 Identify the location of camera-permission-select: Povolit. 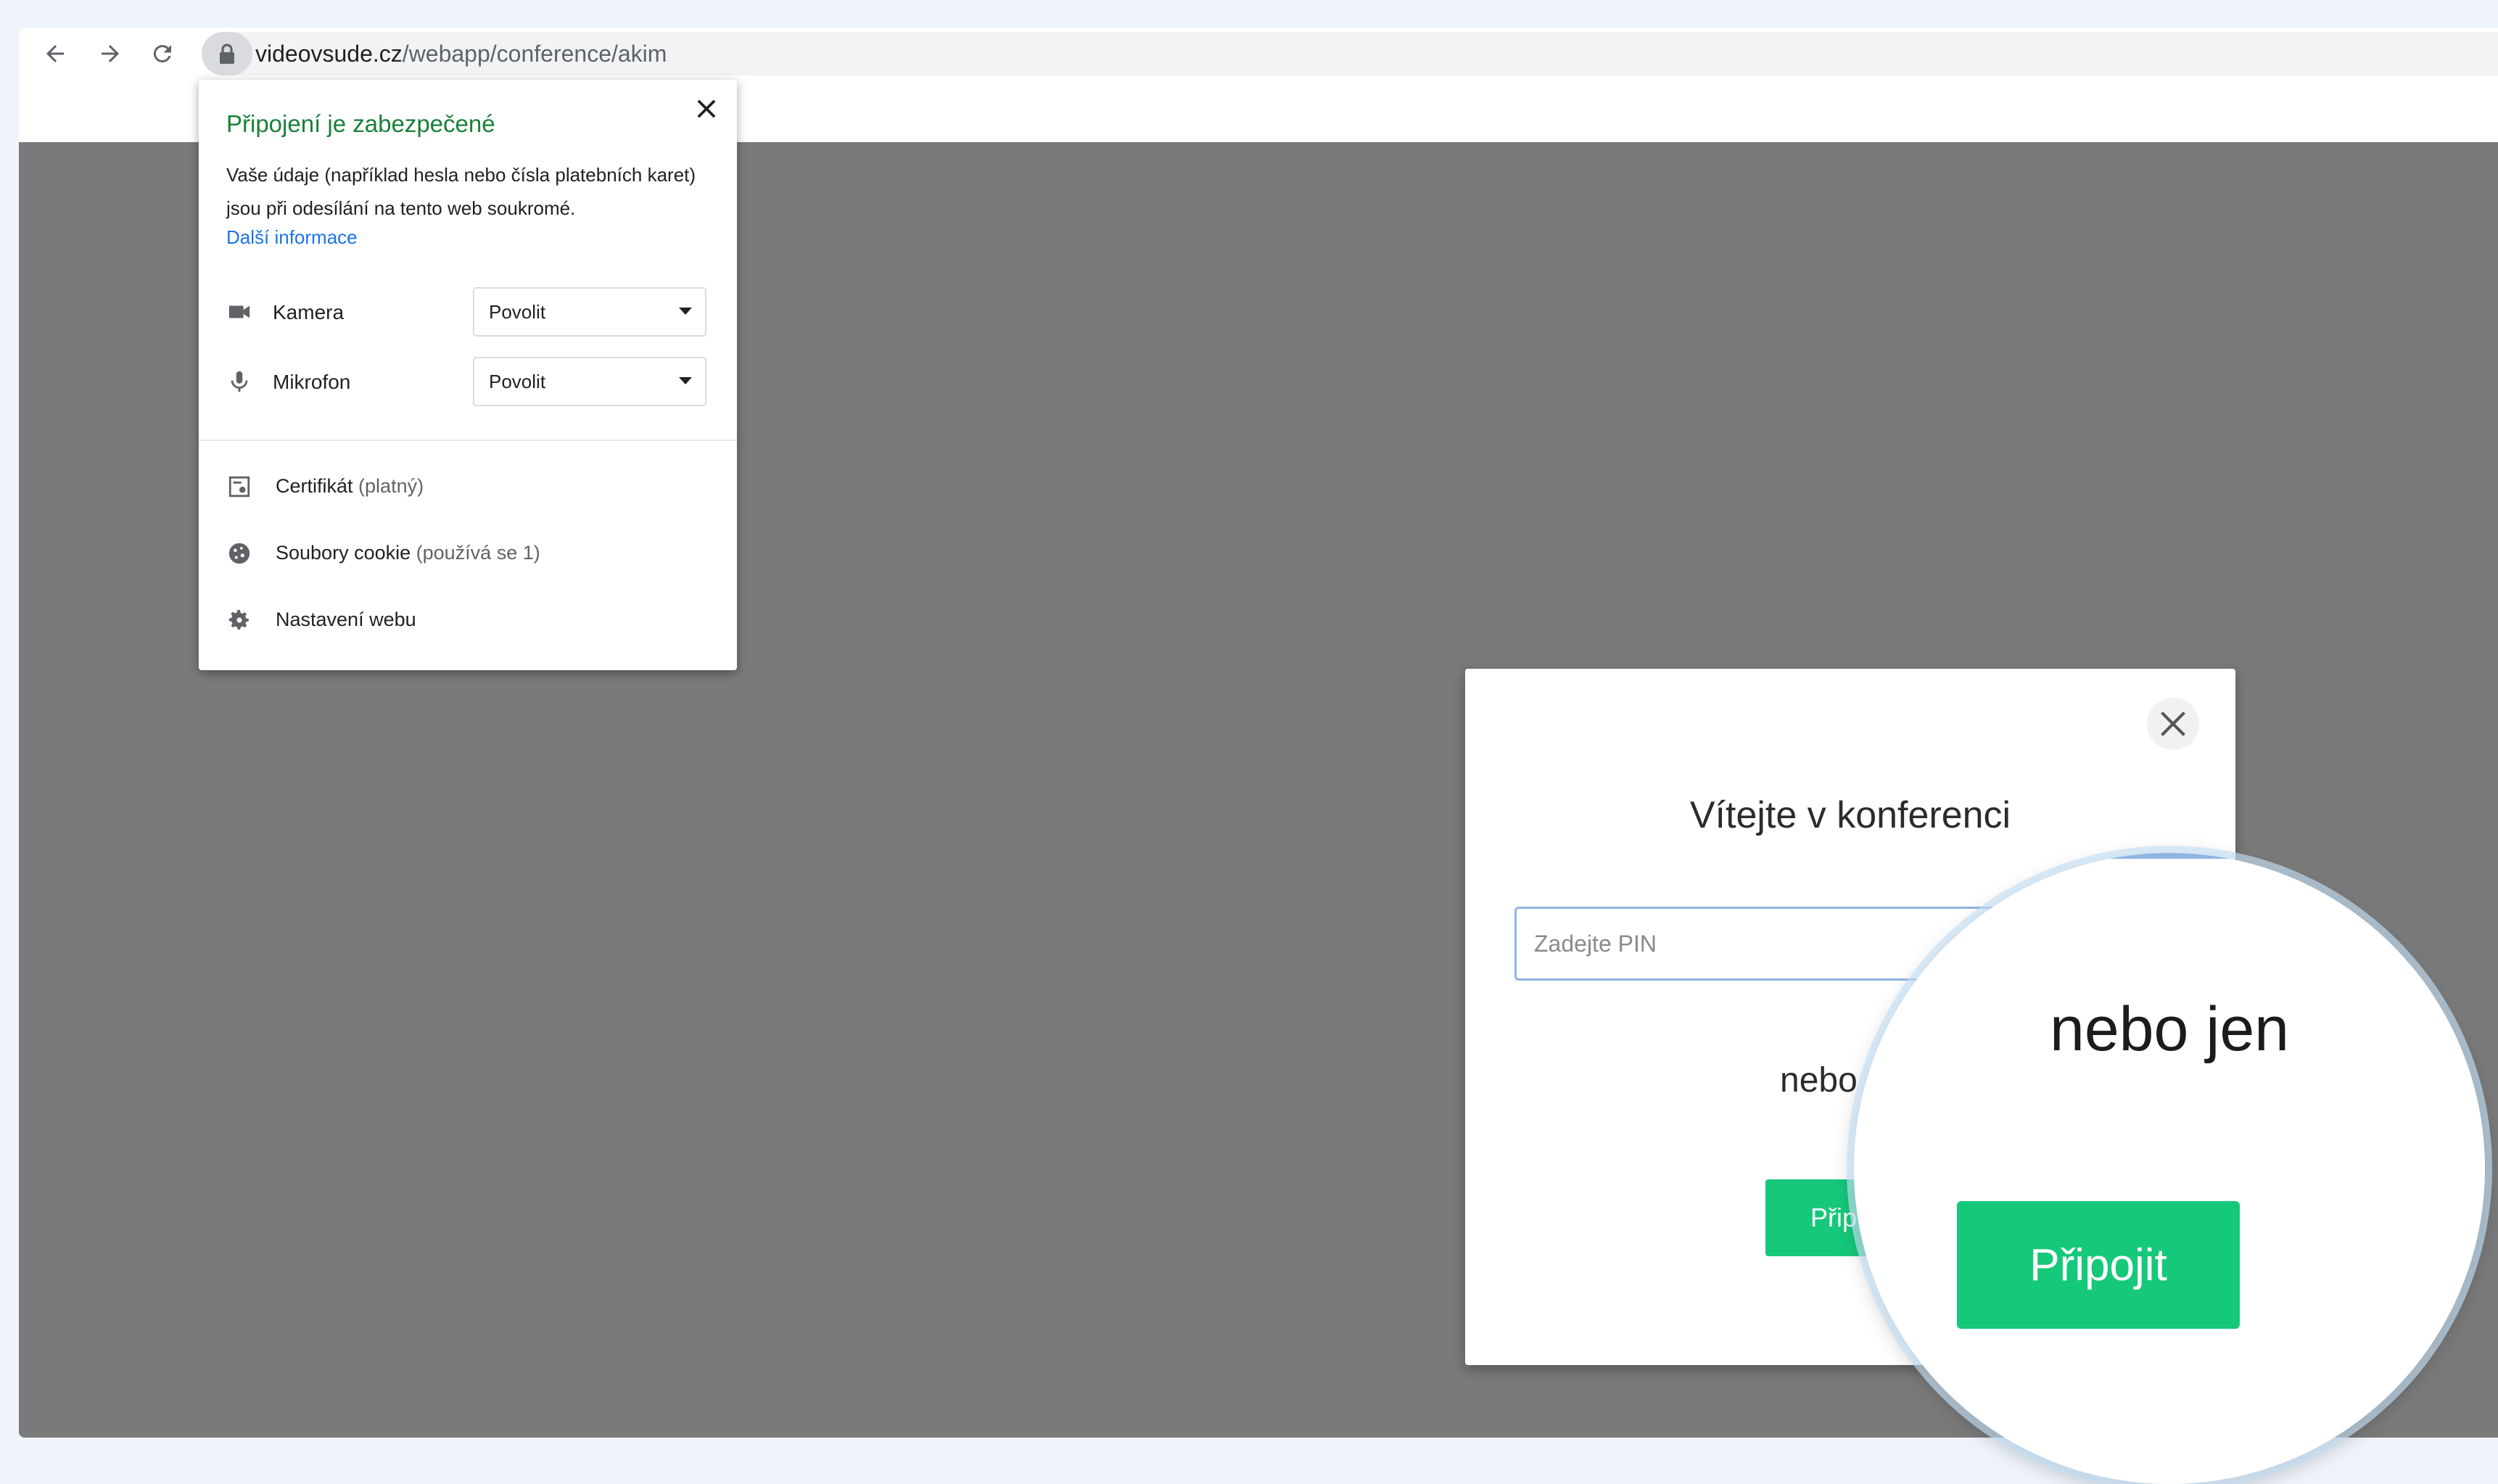
(589, 312).